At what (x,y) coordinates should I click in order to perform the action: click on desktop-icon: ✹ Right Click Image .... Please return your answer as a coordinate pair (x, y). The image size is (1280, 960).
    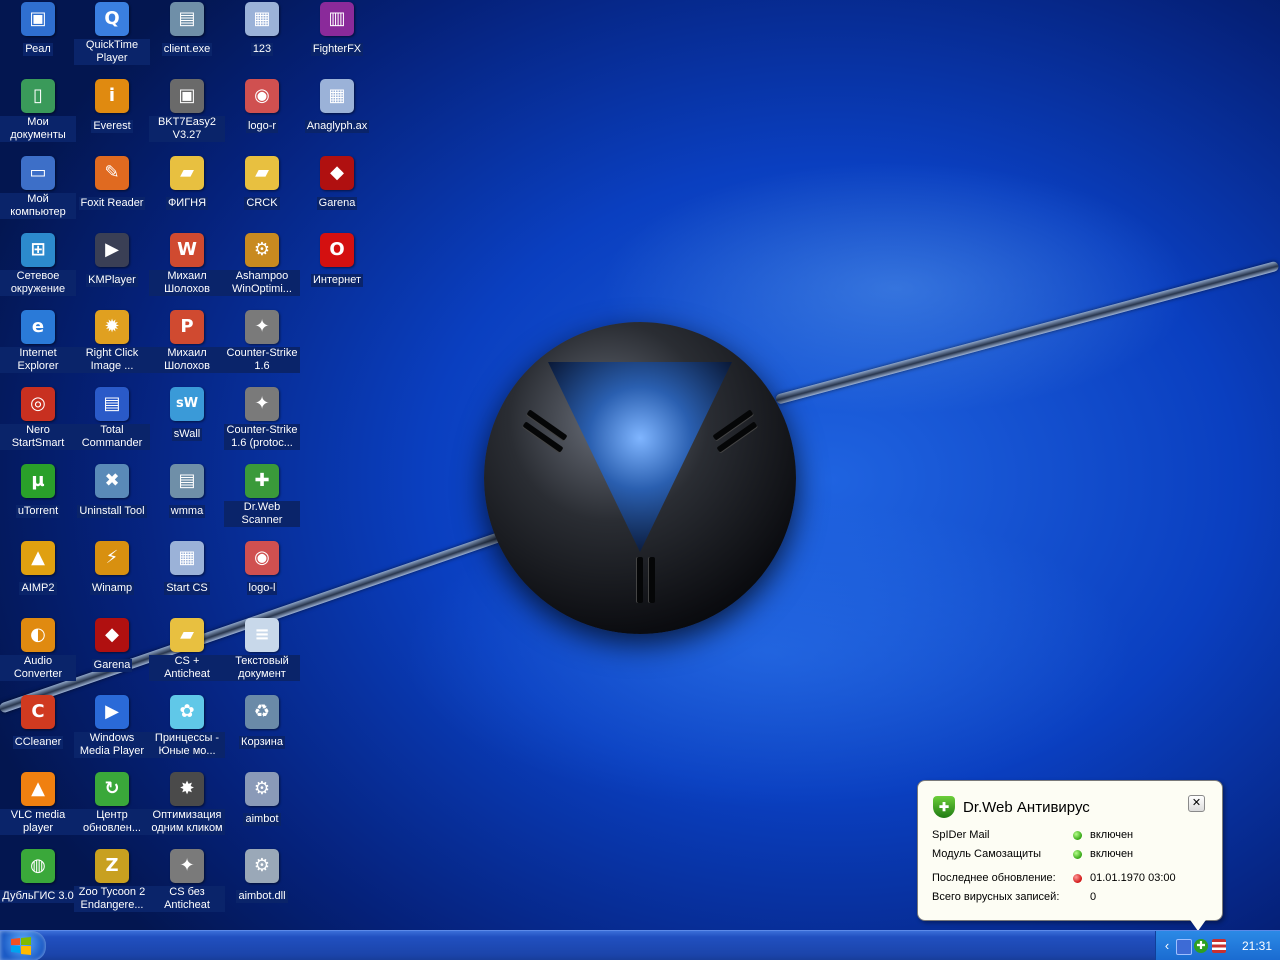
    Looking at the image, I should click on (112, 342).